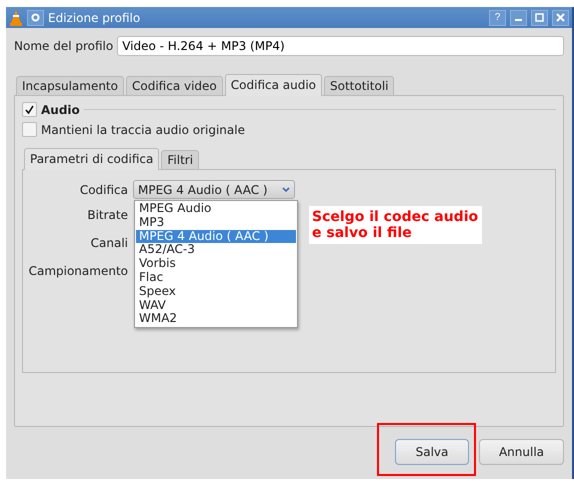  What do you see at coordinates (216, 291) in the screenshot?
I see `dropdown-option: Speex` at bounding box center [216, 291].